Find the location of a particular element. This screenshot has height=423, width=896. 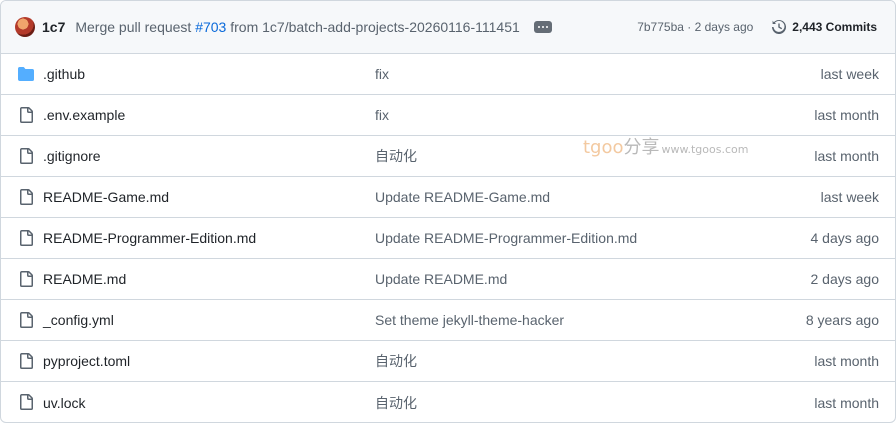

commit-sha-time: 7b775ba · 2 days ago is located at coordinates (695, 27).